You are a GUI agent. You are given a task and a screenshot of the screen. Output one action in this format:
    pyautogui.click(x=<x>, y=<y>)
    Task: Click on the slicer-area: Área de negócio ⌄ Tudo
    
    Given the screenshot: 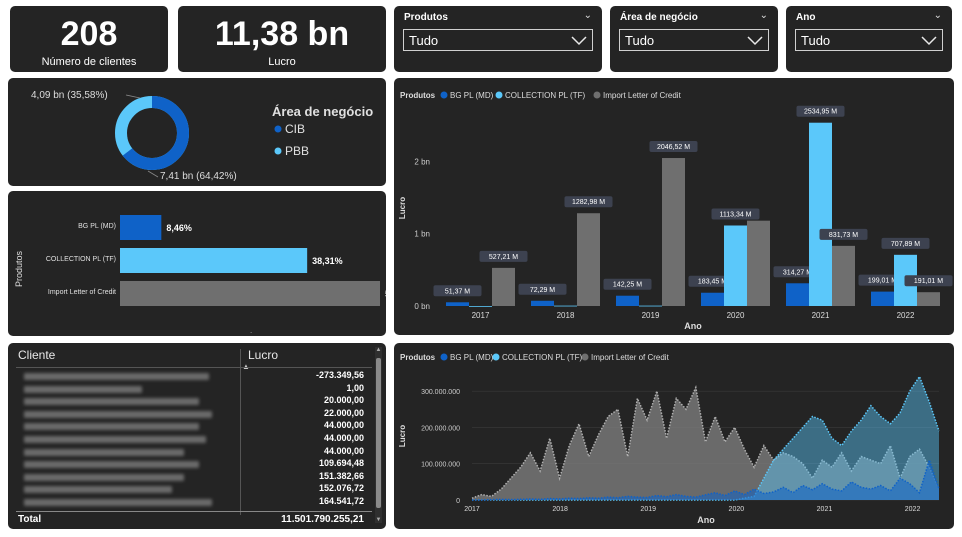 What is the action you would take?
    pyautogui.click(x=694, y=39)
    